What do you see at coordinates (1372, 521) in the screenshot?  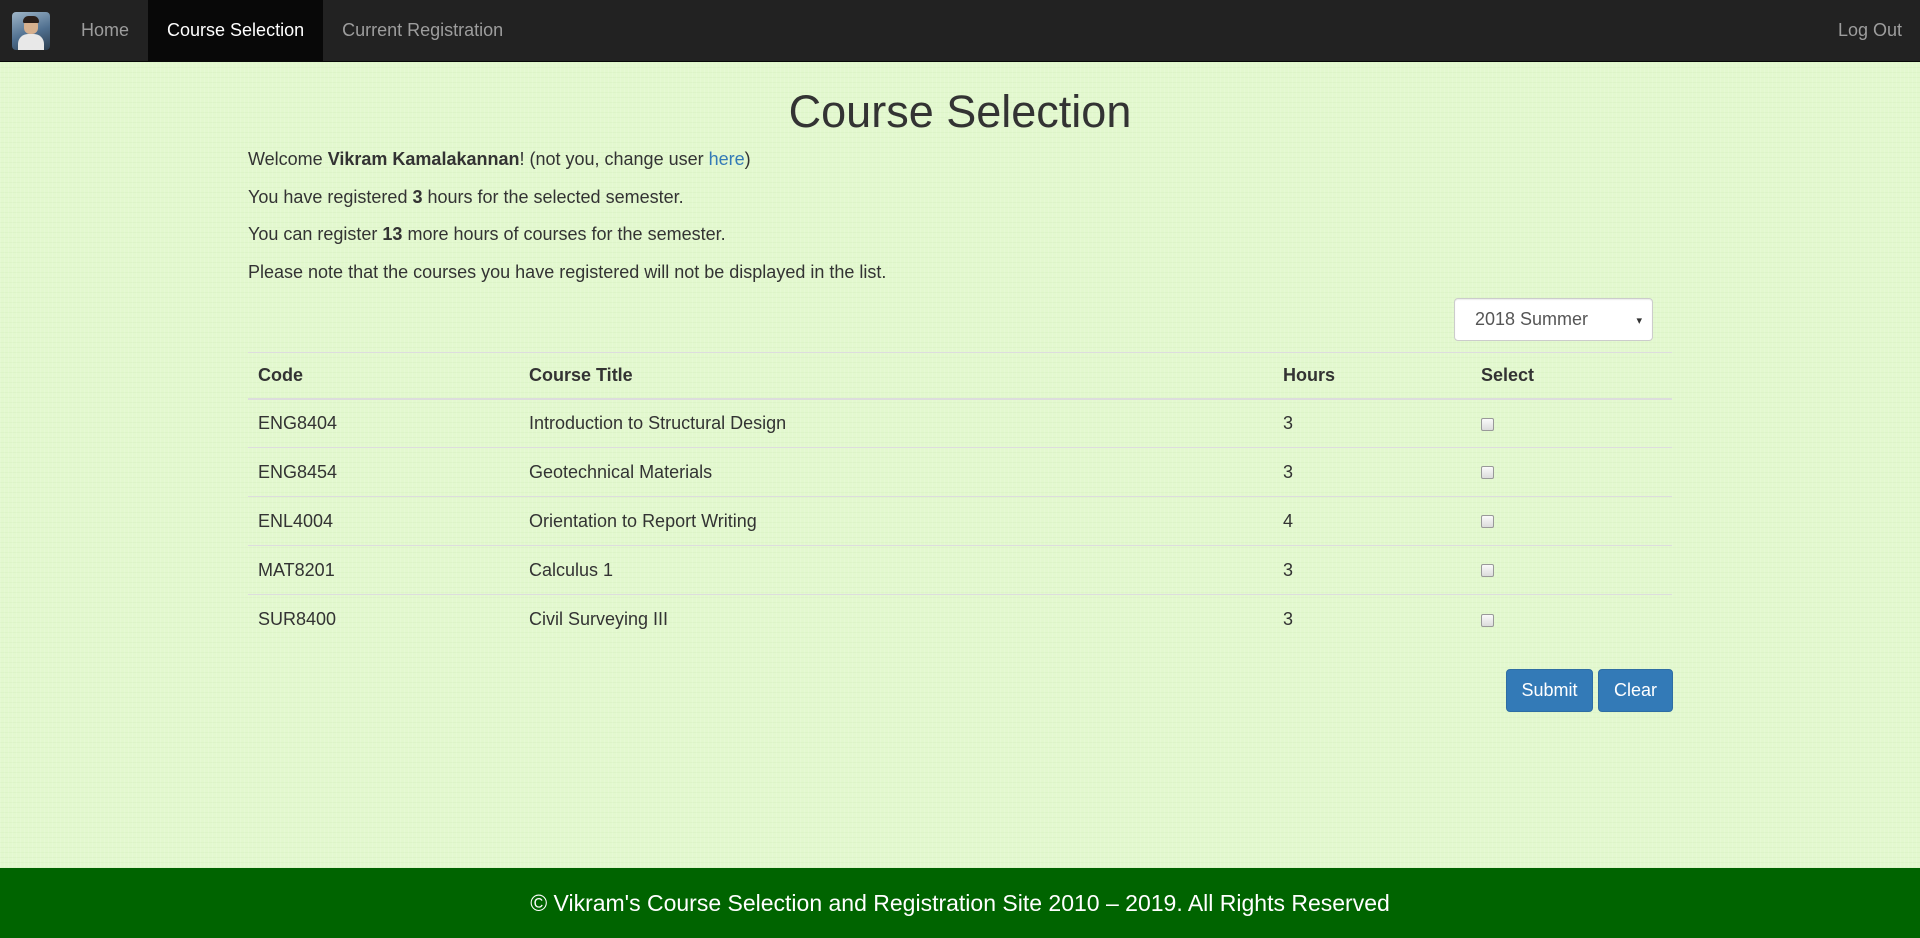 I see `course-hours: 4` at bounding box center [1372, 521].